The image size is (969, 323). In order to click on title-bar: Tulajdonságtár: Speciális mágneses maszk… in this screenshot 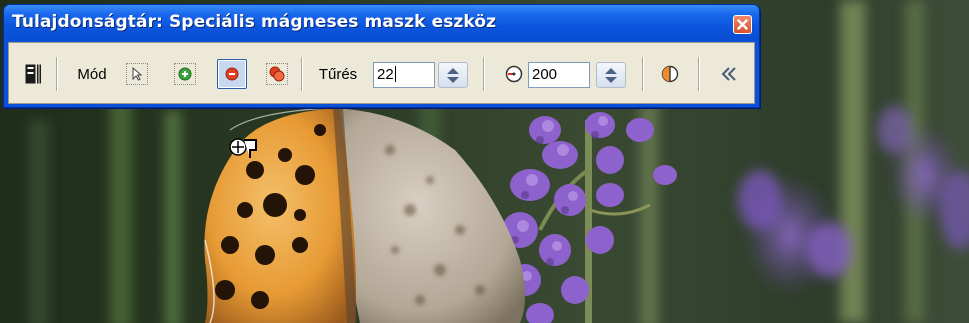, I will do `click(381, 23)`.